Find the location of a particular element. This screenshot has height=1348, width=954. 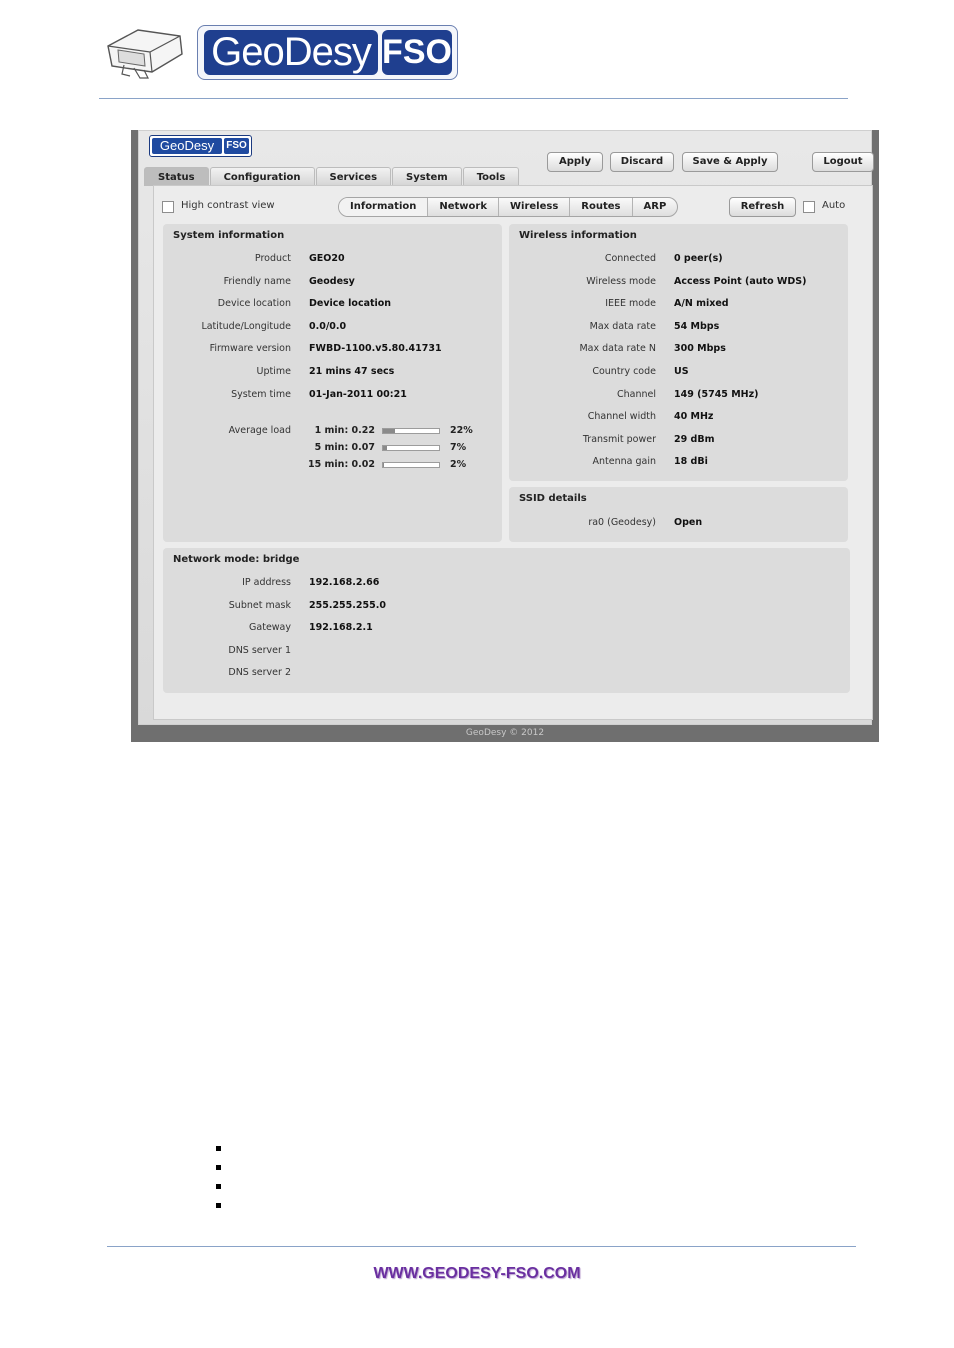

info-row: Max data rate 54 Mbps is located at coordinates (614, 327).